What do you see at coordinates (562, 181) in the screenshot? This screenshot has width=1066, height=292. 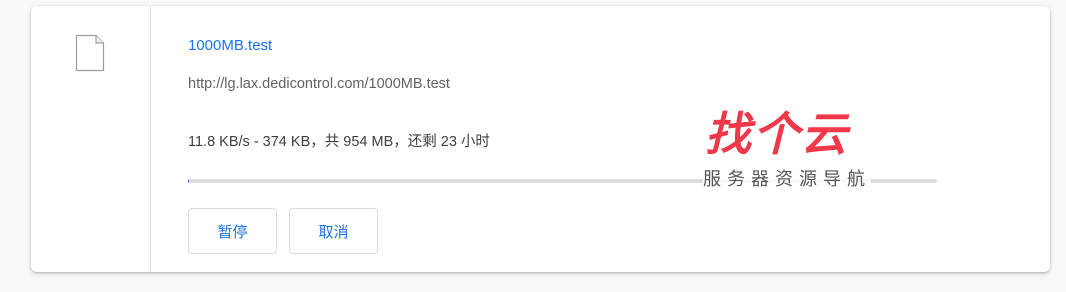 I see `progress-bar` at bounding box center [562, 181].